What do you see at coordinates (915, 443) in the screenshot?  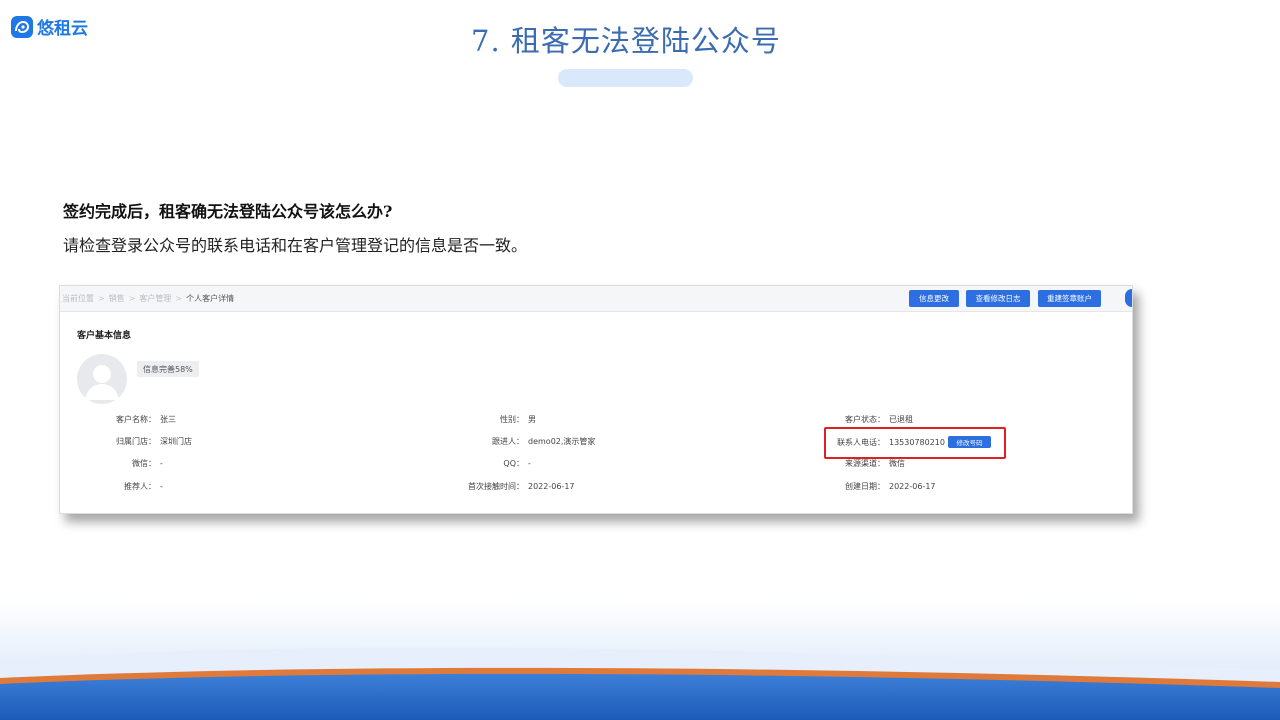 I see `phone-highlight-box` at bounding box center [915, 443].